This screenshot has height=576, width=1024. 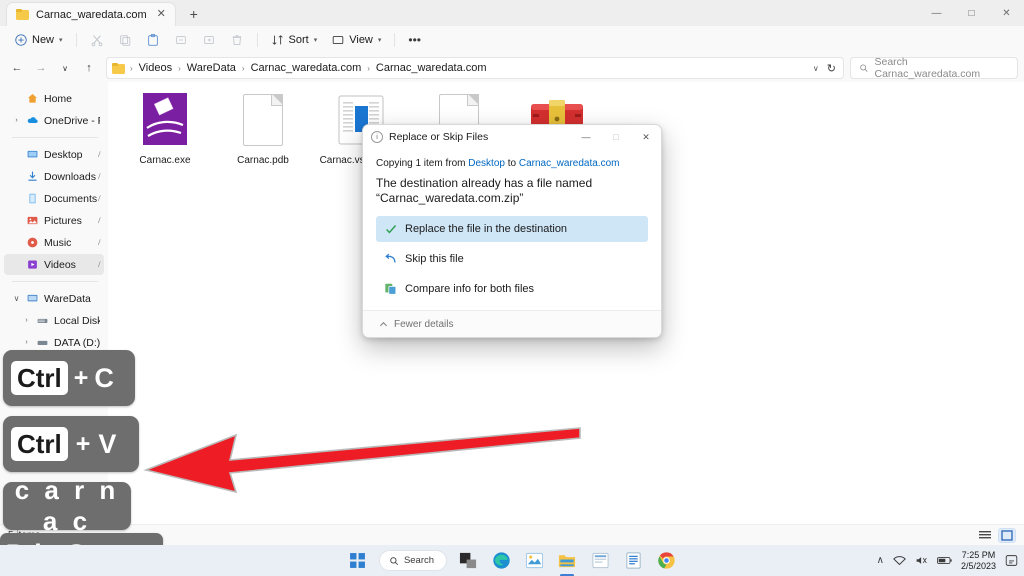 I want to click on sidebar-item-desktop: Desktop \, so click(x=54, y=154).